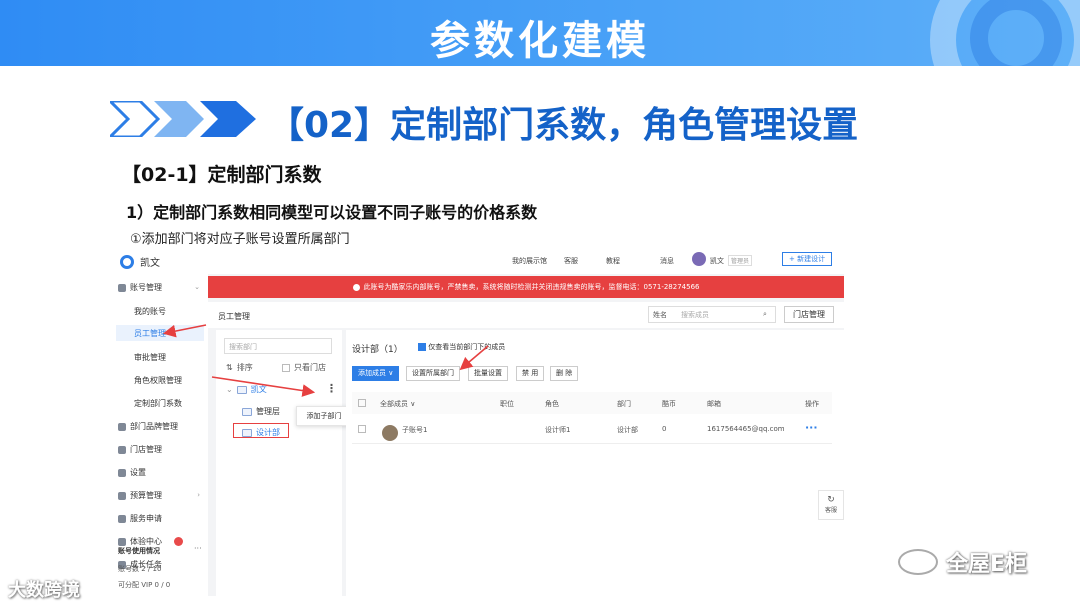 The image size is (1080, 608). I want to click on brand-logo: 凯文, so click(140, 261).